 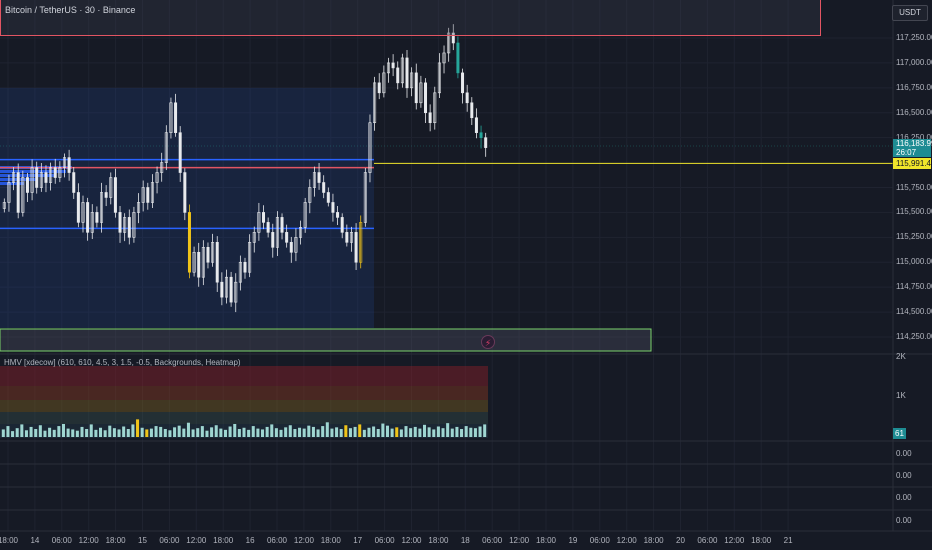 What do you see at coordinates (411, 540) in the screenshot?
I see `time-axis-label: 12:00` at bounding box center [411, 540].